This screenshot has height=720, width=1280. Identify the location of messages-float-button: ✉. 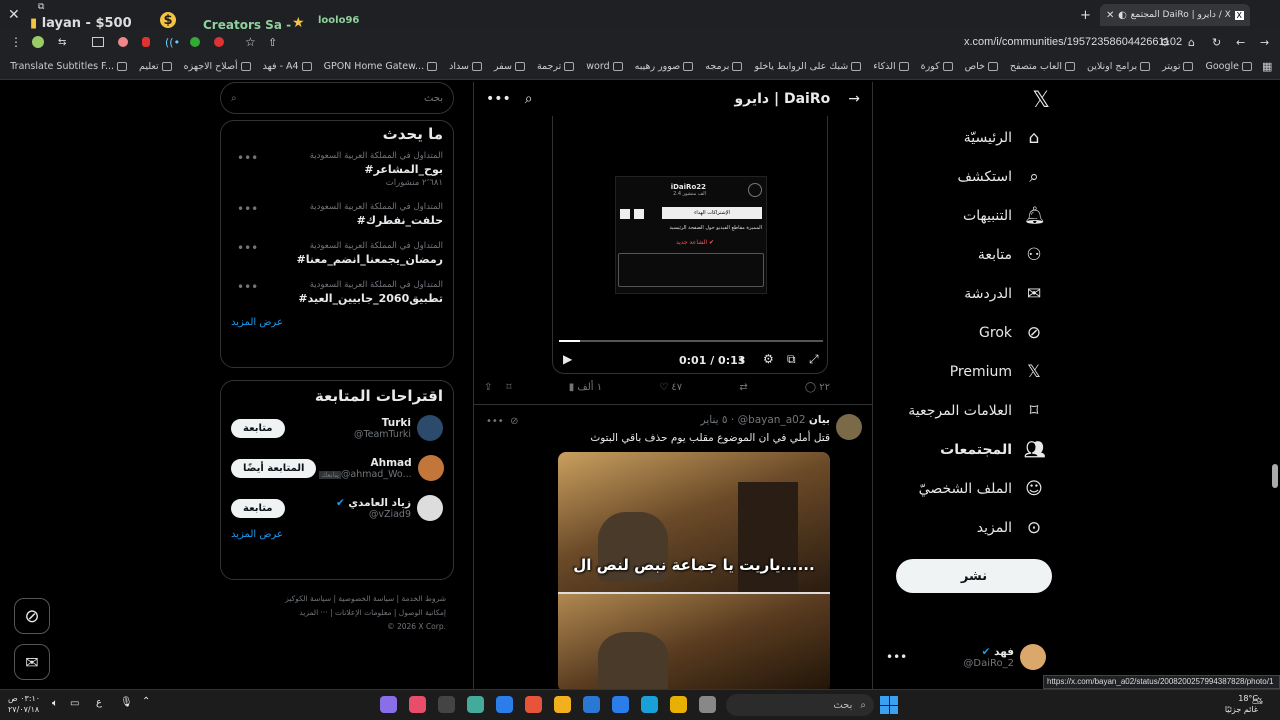
(32, 662).